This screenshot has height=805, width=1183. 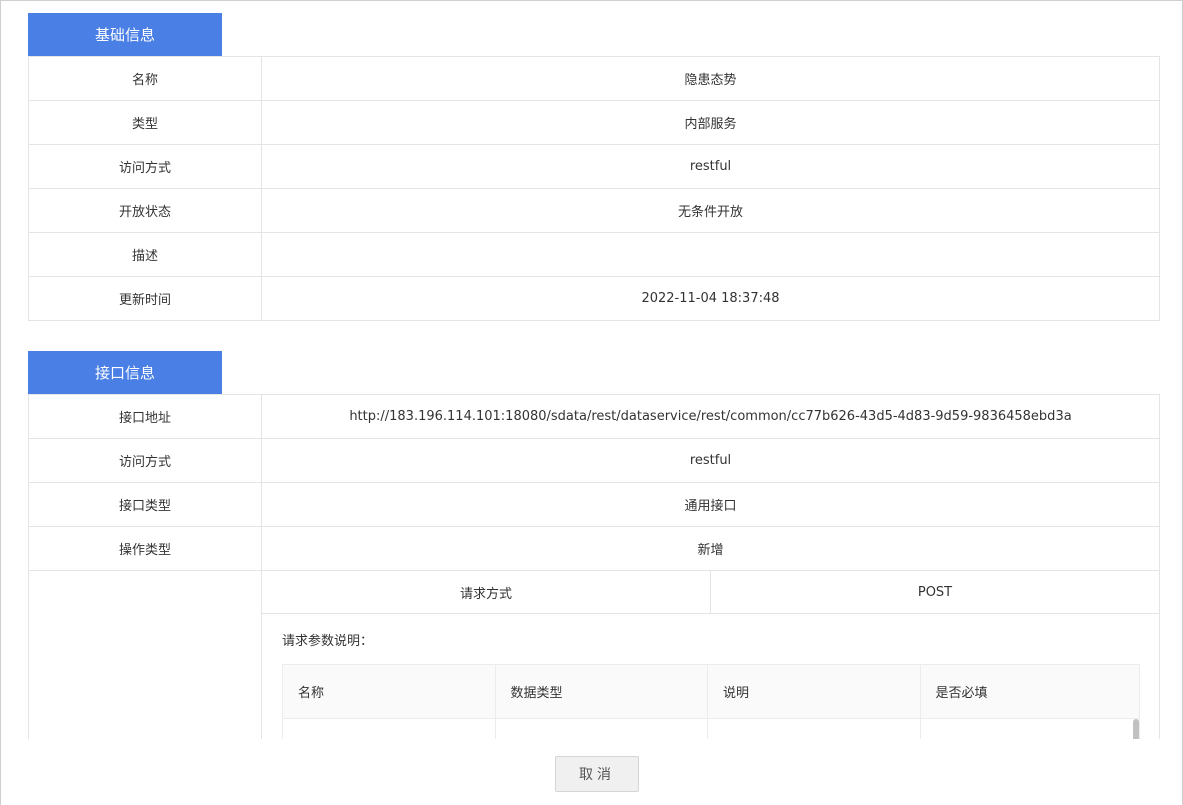 I want to click on dialog-footer: 取消, so click(x=591, y=772).